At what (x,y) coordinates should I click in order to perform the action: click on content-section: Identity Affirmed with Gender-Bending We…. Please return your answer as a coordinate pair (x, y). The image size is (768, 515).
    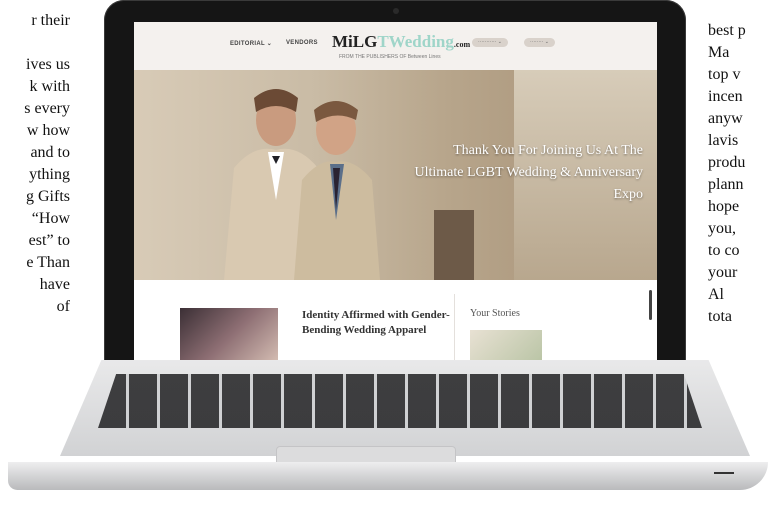
    Looking at the image, I should click on (395, 324).